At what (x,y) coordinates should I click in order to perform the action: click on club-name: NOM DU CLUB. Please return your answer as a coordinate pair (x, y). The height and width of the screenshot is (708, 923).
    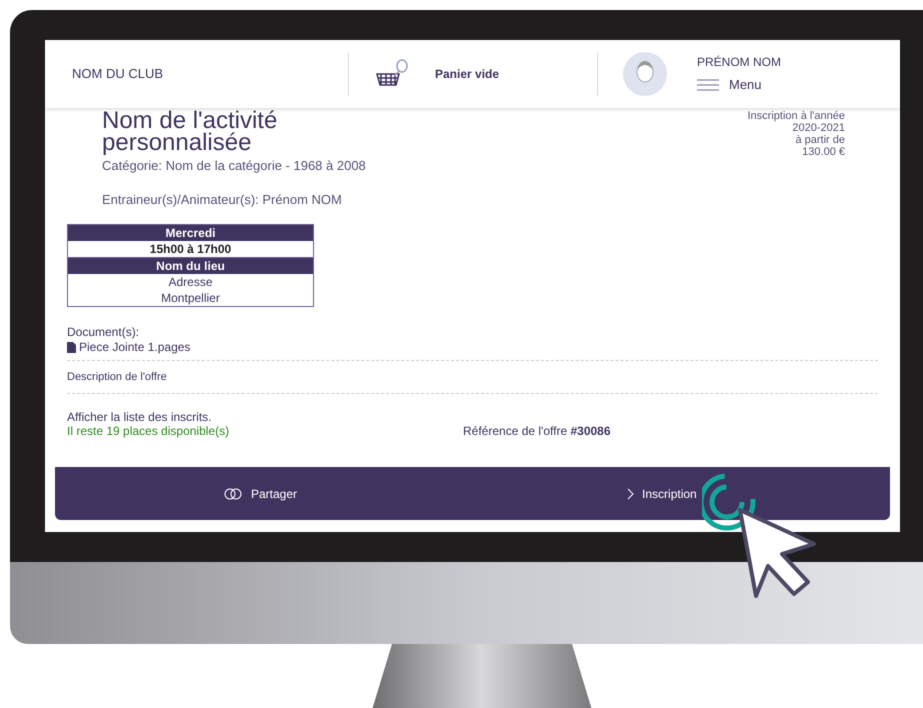
    Looking at the image, I should click on (118, 73).